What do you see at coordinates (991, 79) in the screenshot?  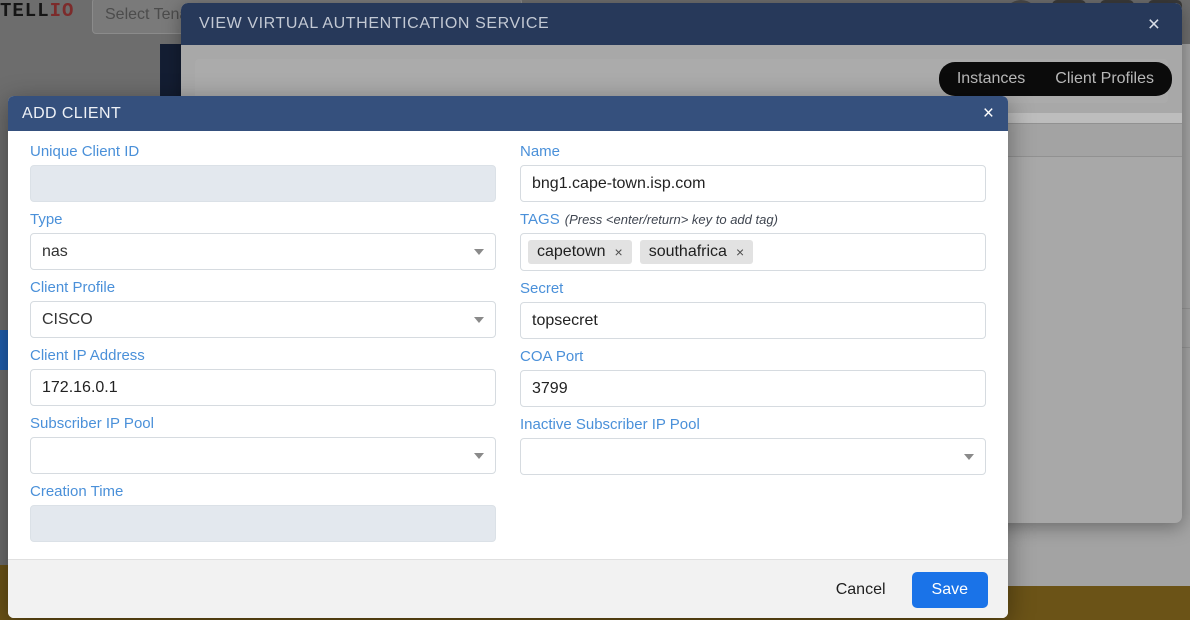 I see `tab-instances: Instances` at bounding box center [991, 79].